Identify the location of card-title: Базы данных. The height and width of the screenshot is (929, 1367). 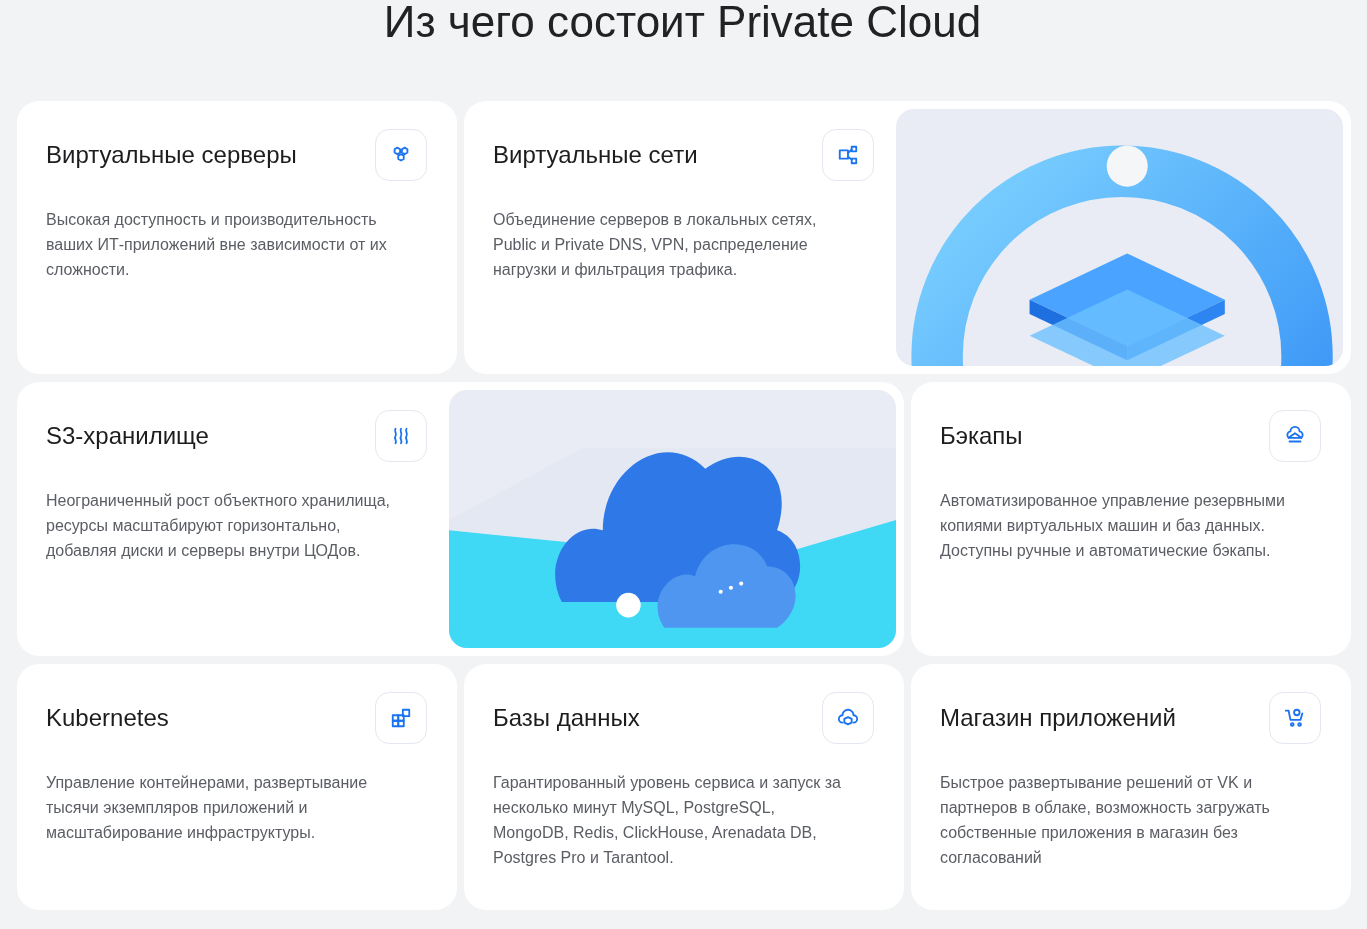
(566, 718).